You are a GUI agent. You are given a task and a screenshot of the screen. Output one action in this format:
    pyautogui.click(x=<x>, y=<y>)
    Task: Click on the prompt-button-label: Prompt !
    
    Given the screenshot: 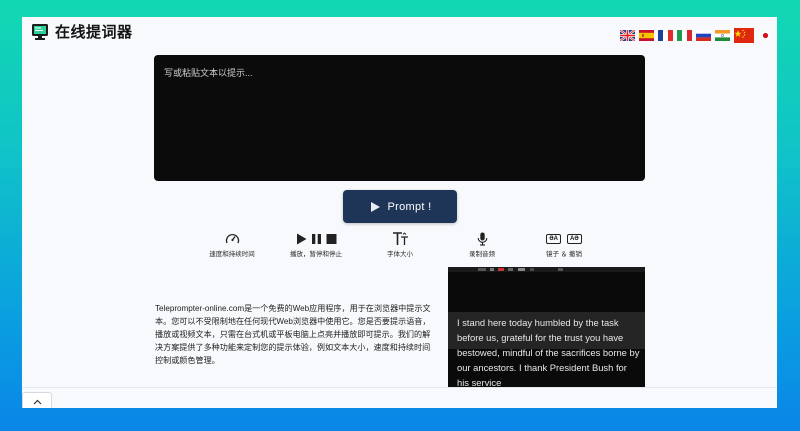 What is the action you would take?
    pyautogui.click(x=409, y=206)
    